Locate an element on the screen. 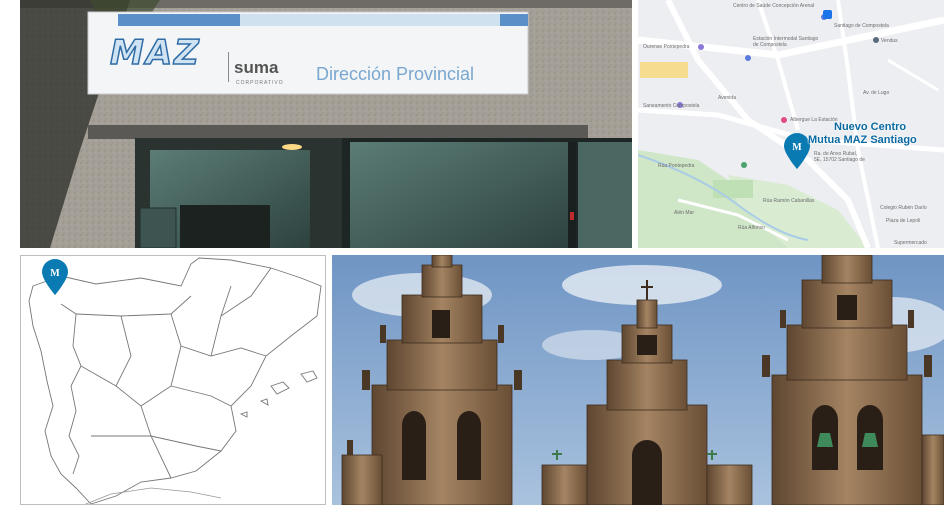 The image size is (950, 505). map-label: Centro de Saúde Concepción Arenal is located at coordinates (774, 6).